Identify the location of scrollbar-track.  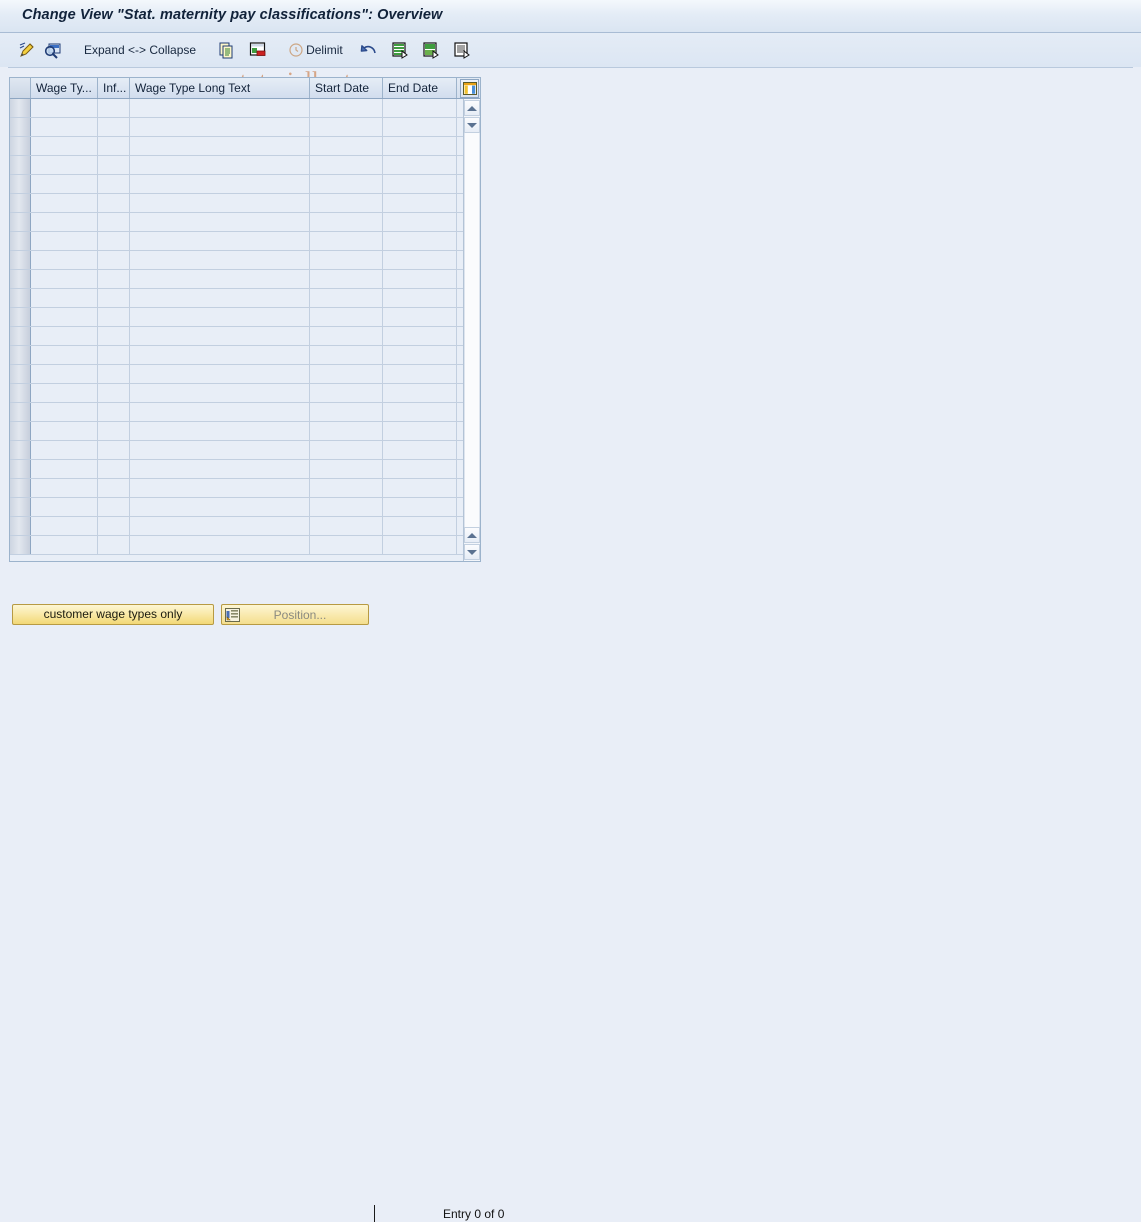
(472, 330).